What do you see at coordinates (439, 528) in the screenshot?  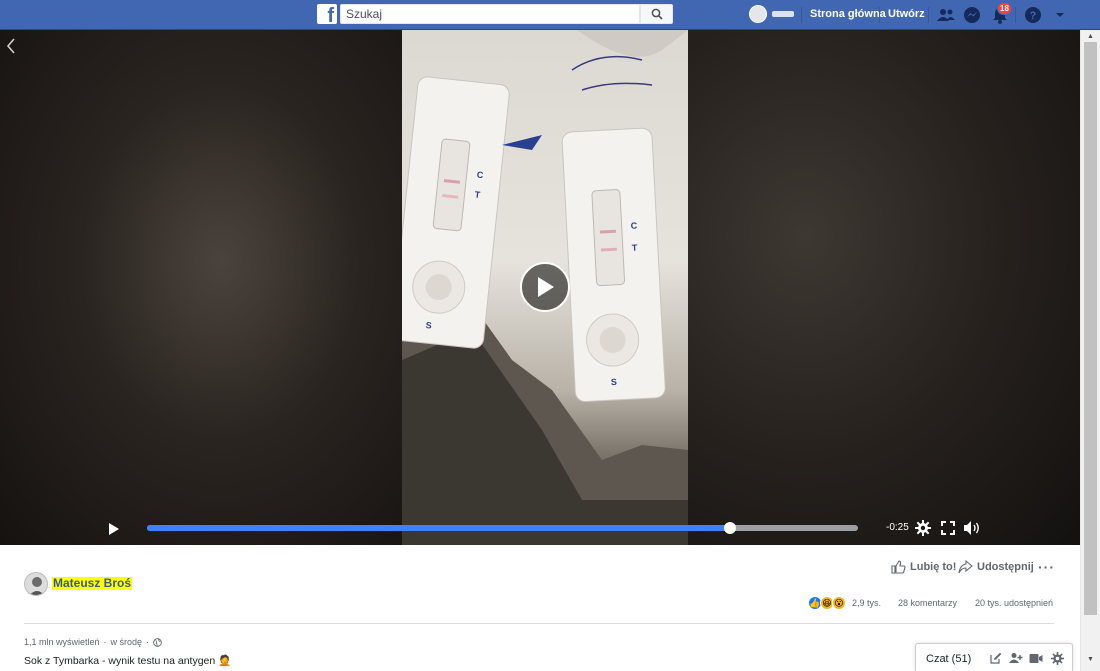 I see `progress-fill` at bounding box center [439, 528].